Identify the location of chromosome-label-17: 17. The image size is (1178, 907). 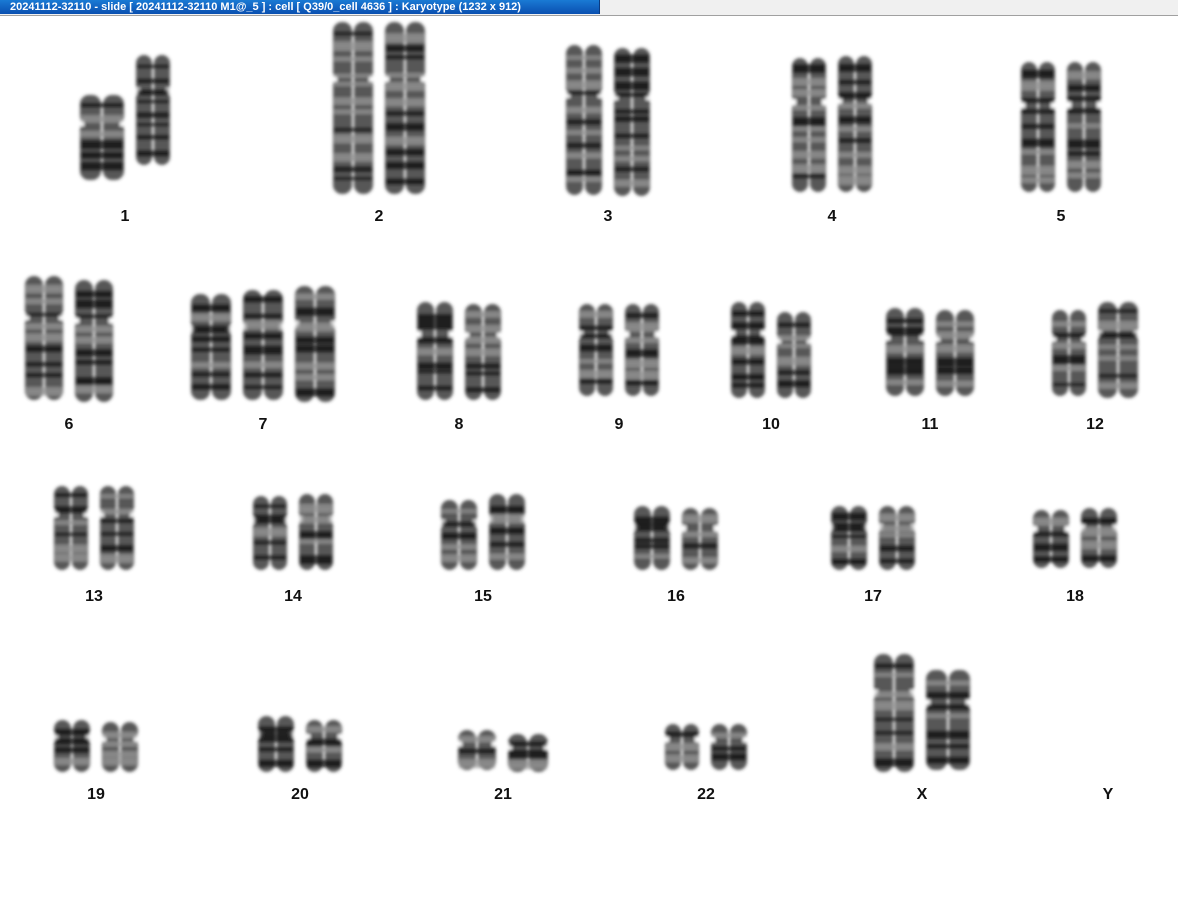
(873, 596).